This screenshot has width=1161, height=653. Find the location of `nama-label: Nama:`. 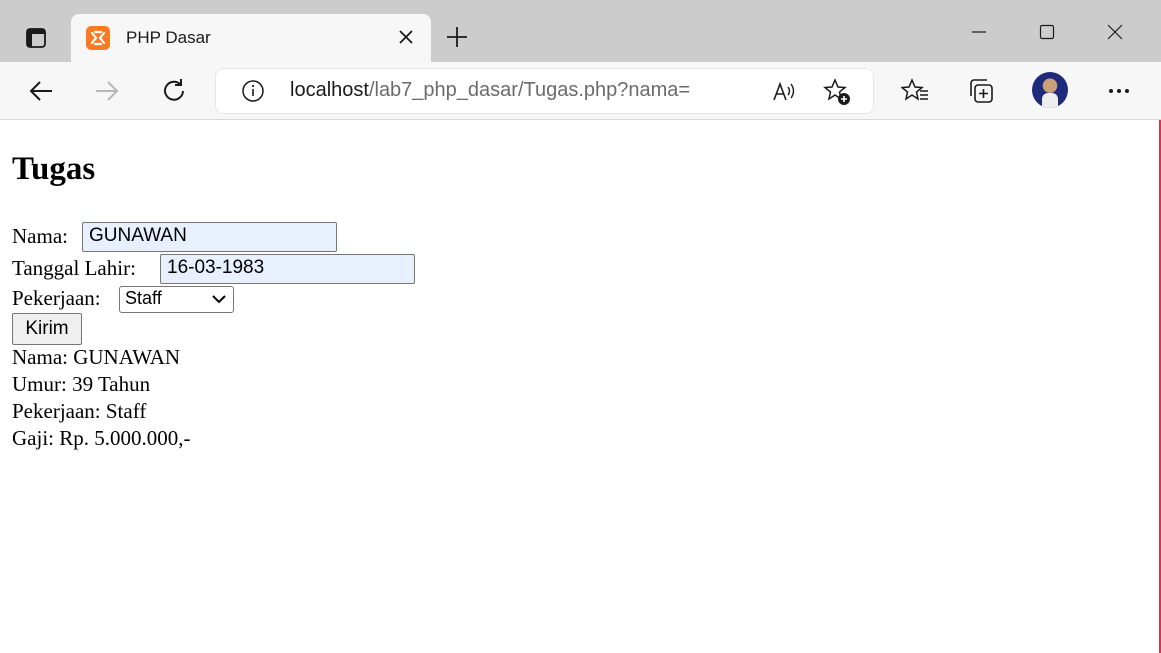

nama-label: Nama: is located at coordinates (40, 236).